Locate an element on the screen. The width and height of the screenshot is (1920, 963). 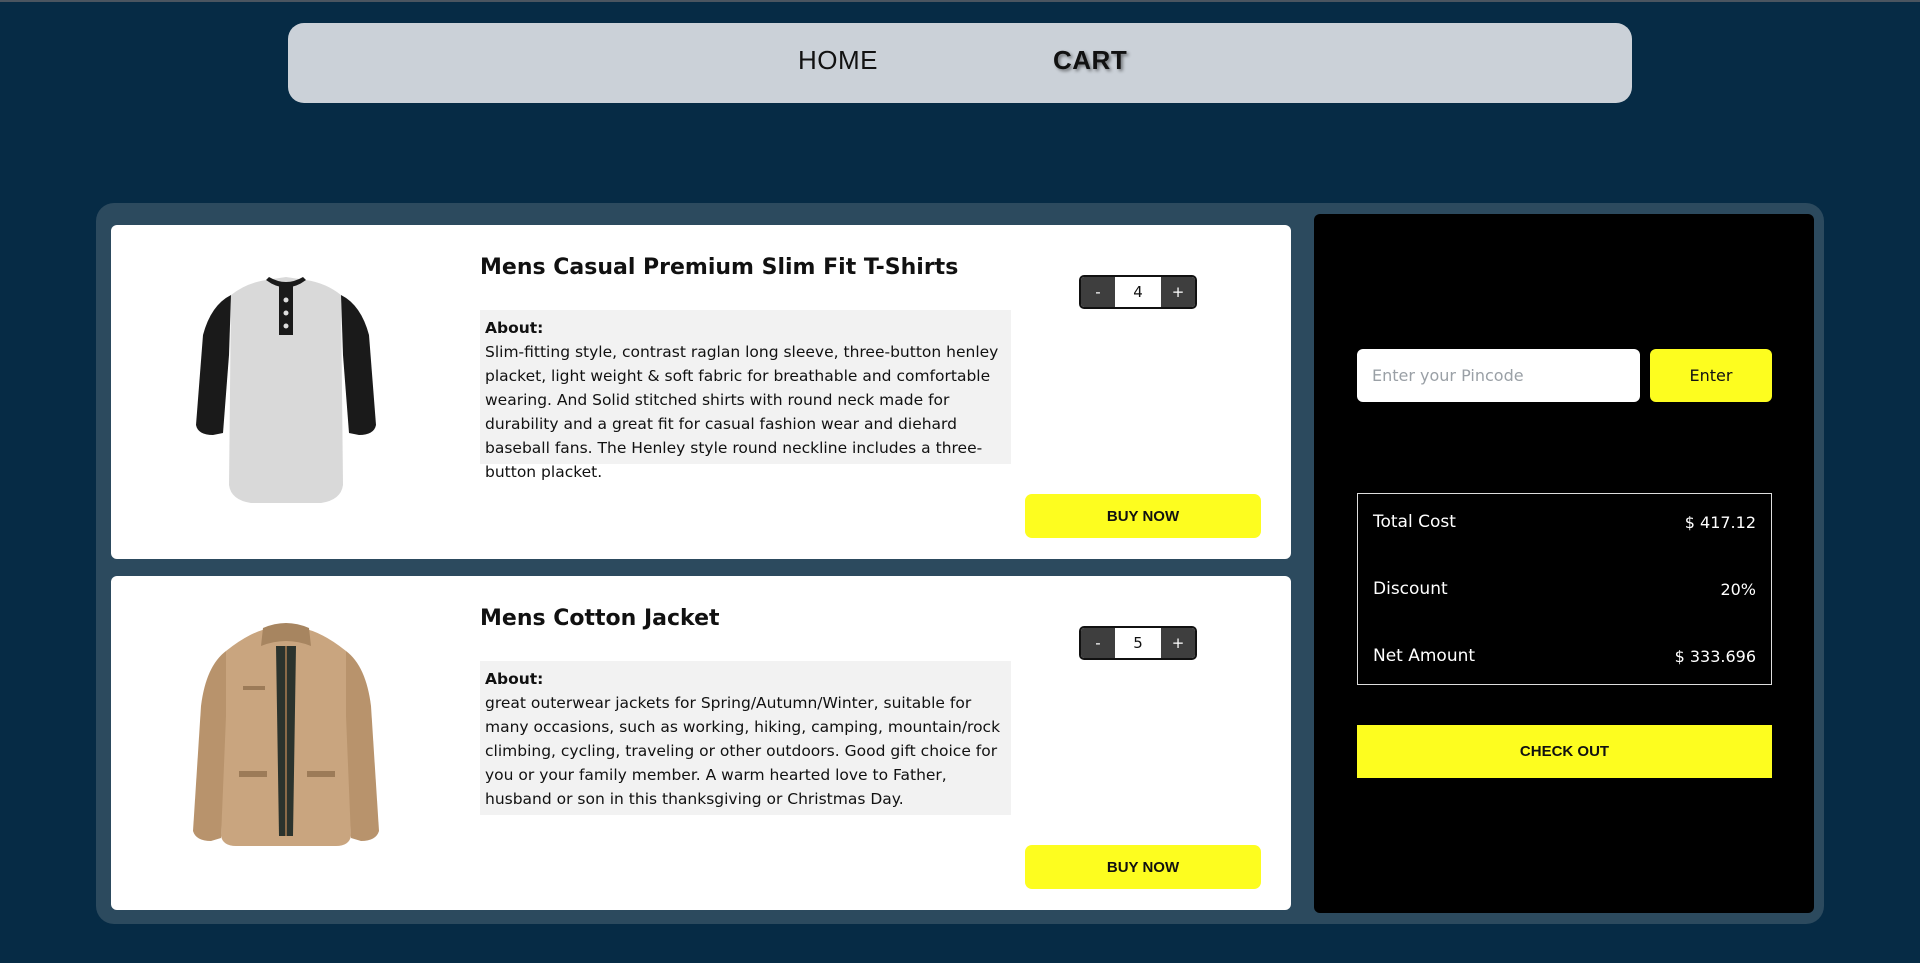
discount-label: Discount is located at coordinates (1410, 589).